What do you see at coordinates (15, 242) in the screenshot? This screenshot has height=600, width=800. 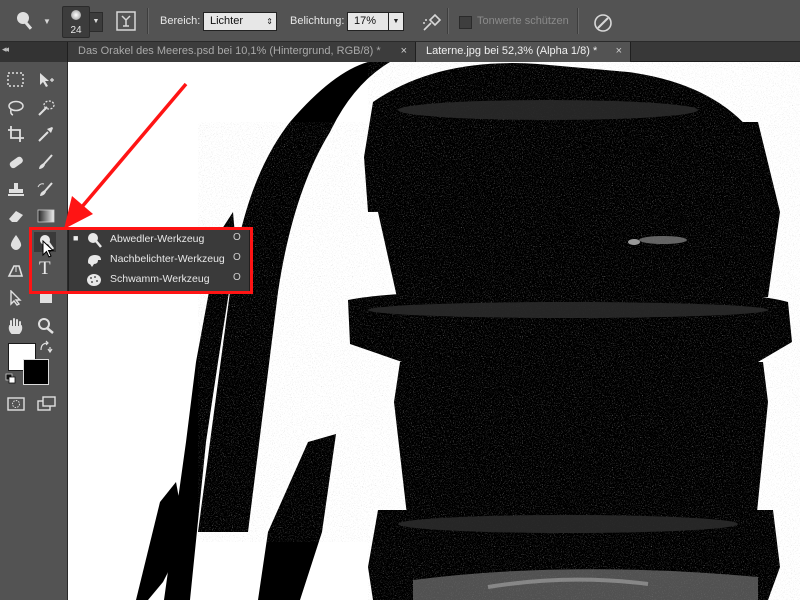 I see `blur-icon` at bounding box center [15, 242].